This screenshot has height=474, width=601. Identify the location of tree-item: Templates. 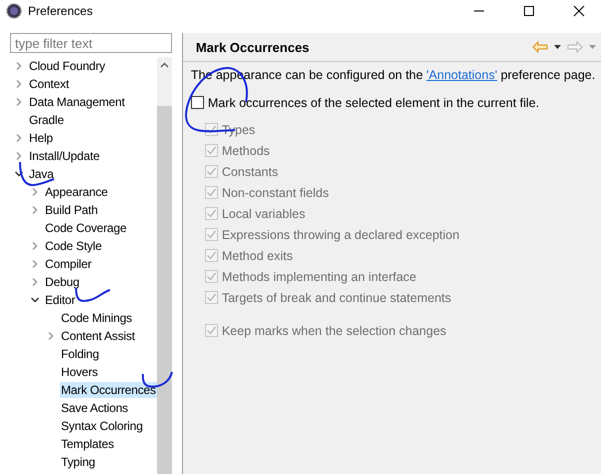
(87, 444).